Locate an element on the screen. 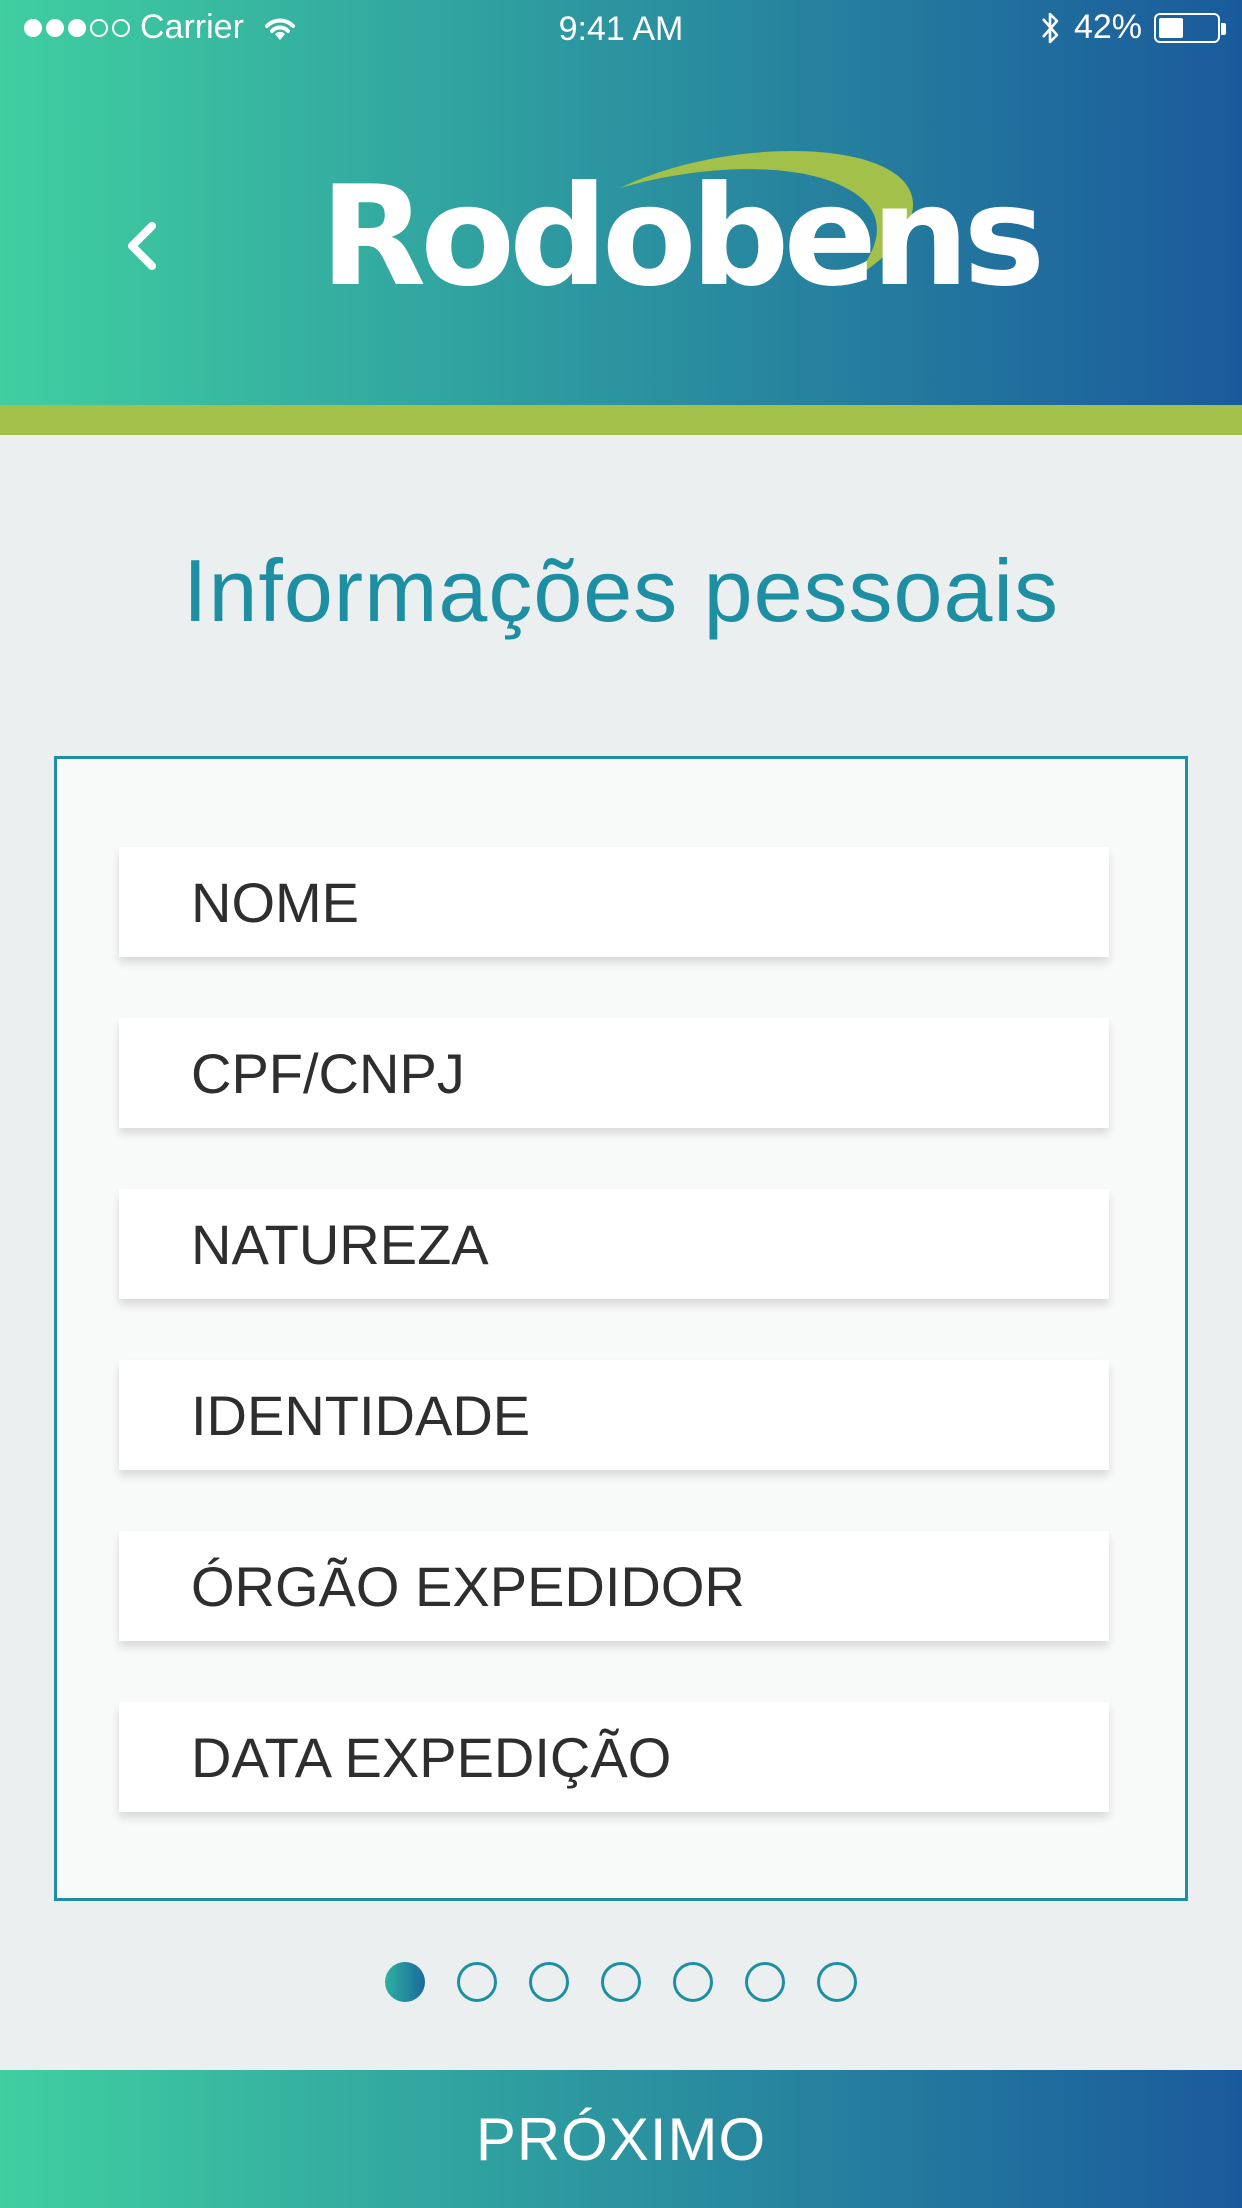  orgao-expedidor-field: ÓRGÃO EXPEDIDOR is located at coordinates (614, 1586).